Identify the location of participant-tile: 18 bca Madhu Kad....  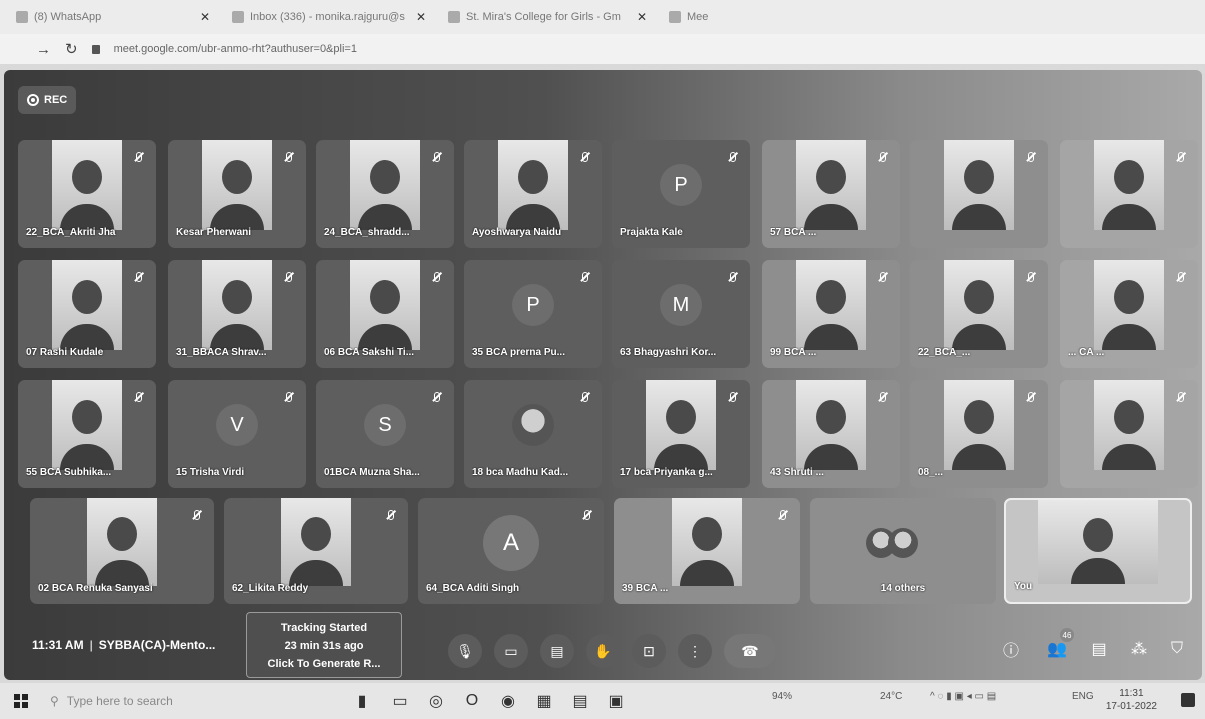
(533, 434).